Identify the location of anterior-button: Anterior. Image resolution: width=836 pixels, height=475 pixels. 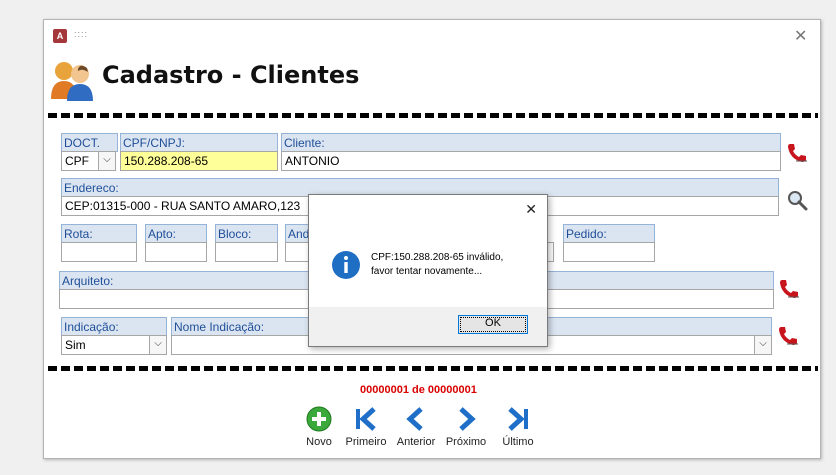
(416, 427).